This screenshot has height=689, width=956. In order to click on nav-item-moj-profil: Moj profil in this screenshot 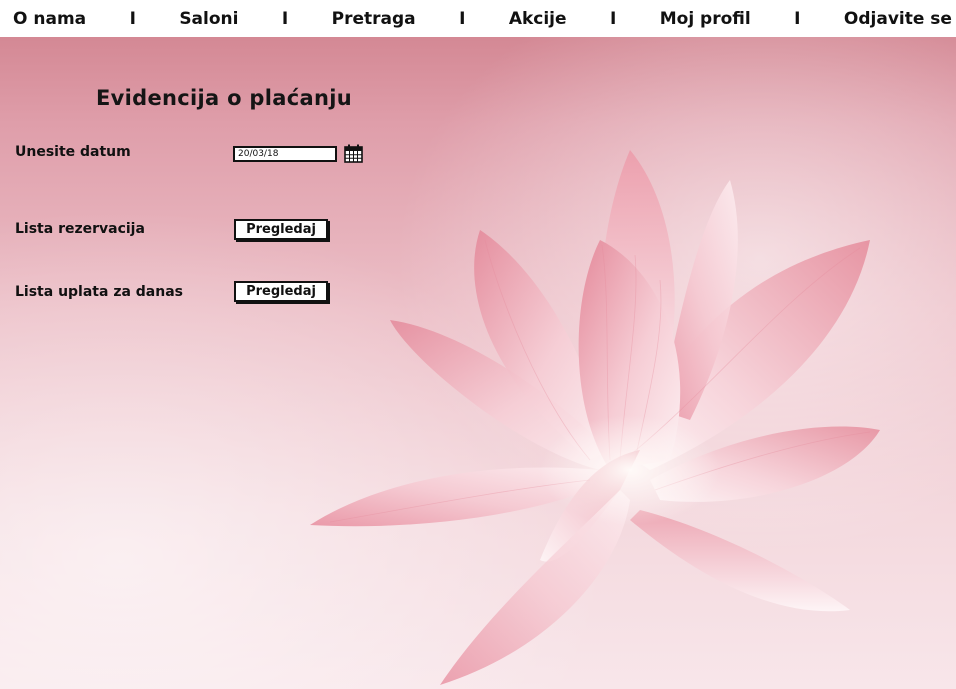, I will do `click(705, 19)`.